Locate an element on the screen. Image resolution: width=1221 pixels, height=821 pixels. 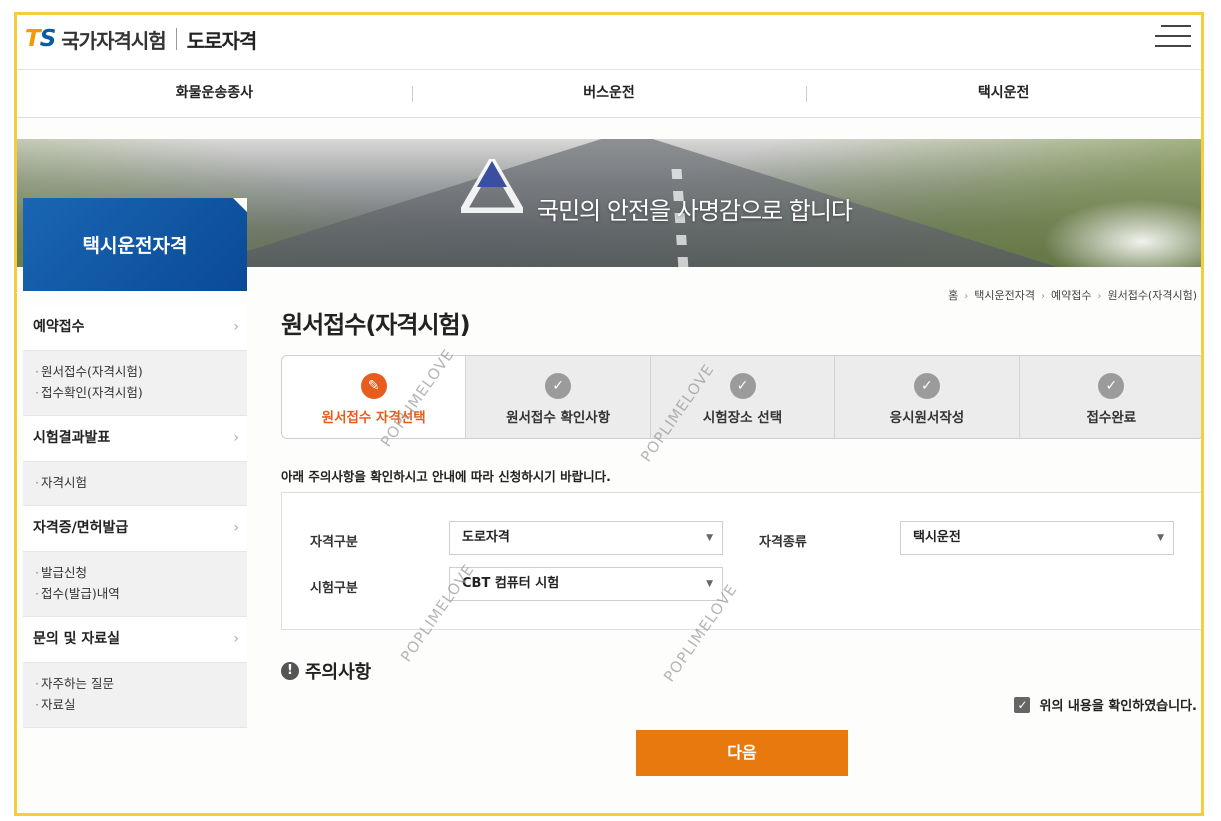
sidebar-group-results: 시험결과발표 › is located at coordinates (135, 439).